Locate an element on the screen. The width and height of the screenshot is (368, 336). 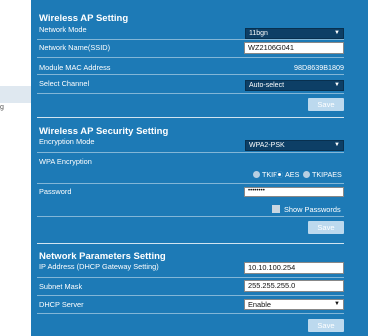
show-passwords-label: Show Passwords is located at coordinates (312, 209).